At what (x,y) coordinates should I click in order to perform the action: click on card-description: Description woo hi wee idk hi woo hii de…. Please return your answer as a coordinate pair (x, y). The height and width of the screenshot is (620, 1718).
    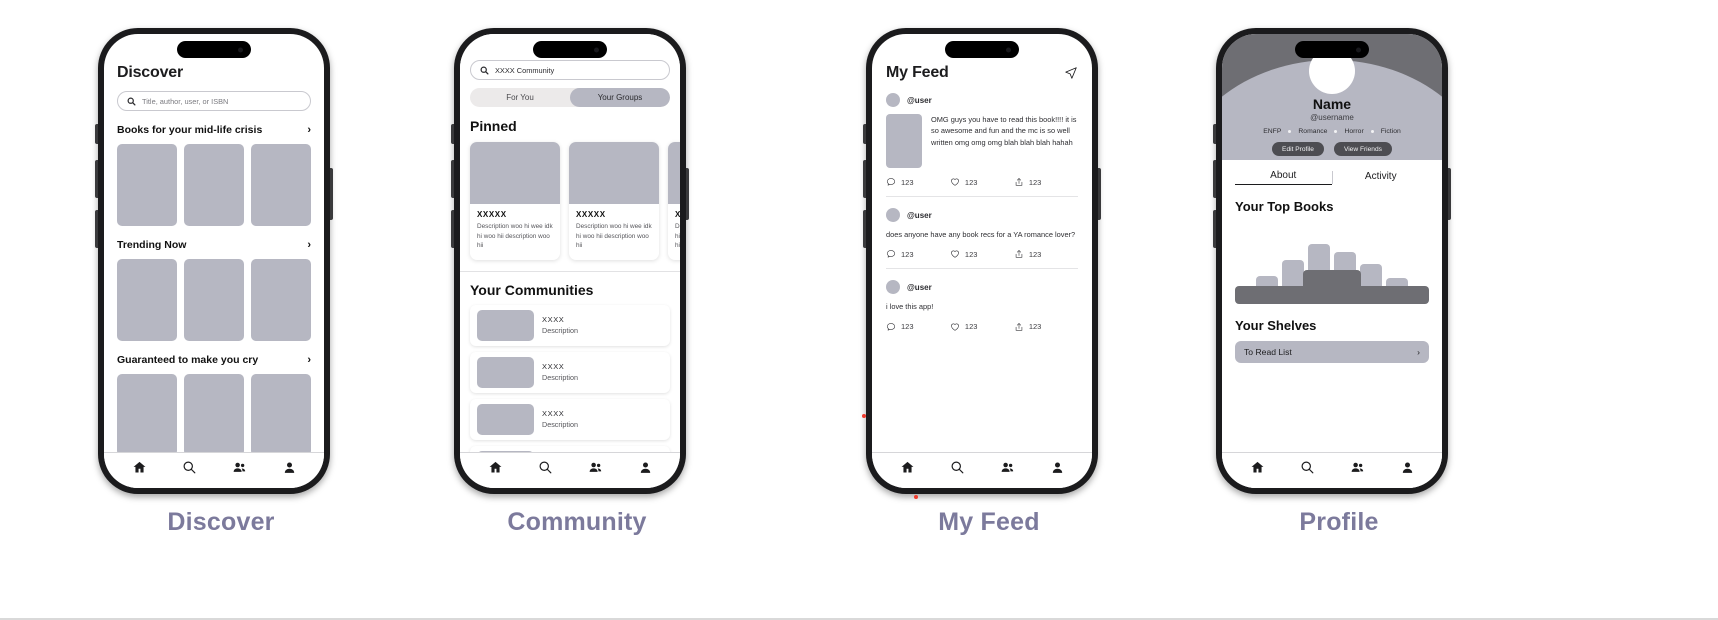
    Looking at the image, I should click on (515, 236).